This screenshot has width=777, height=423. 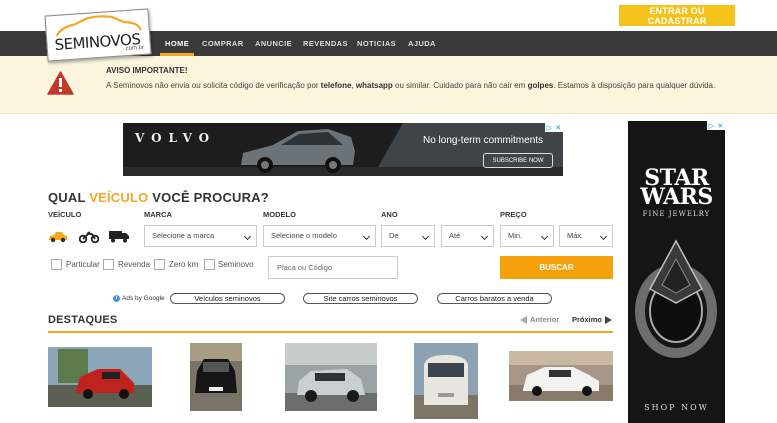 I want to click on red-car-photo, so click(x=100, y=377).